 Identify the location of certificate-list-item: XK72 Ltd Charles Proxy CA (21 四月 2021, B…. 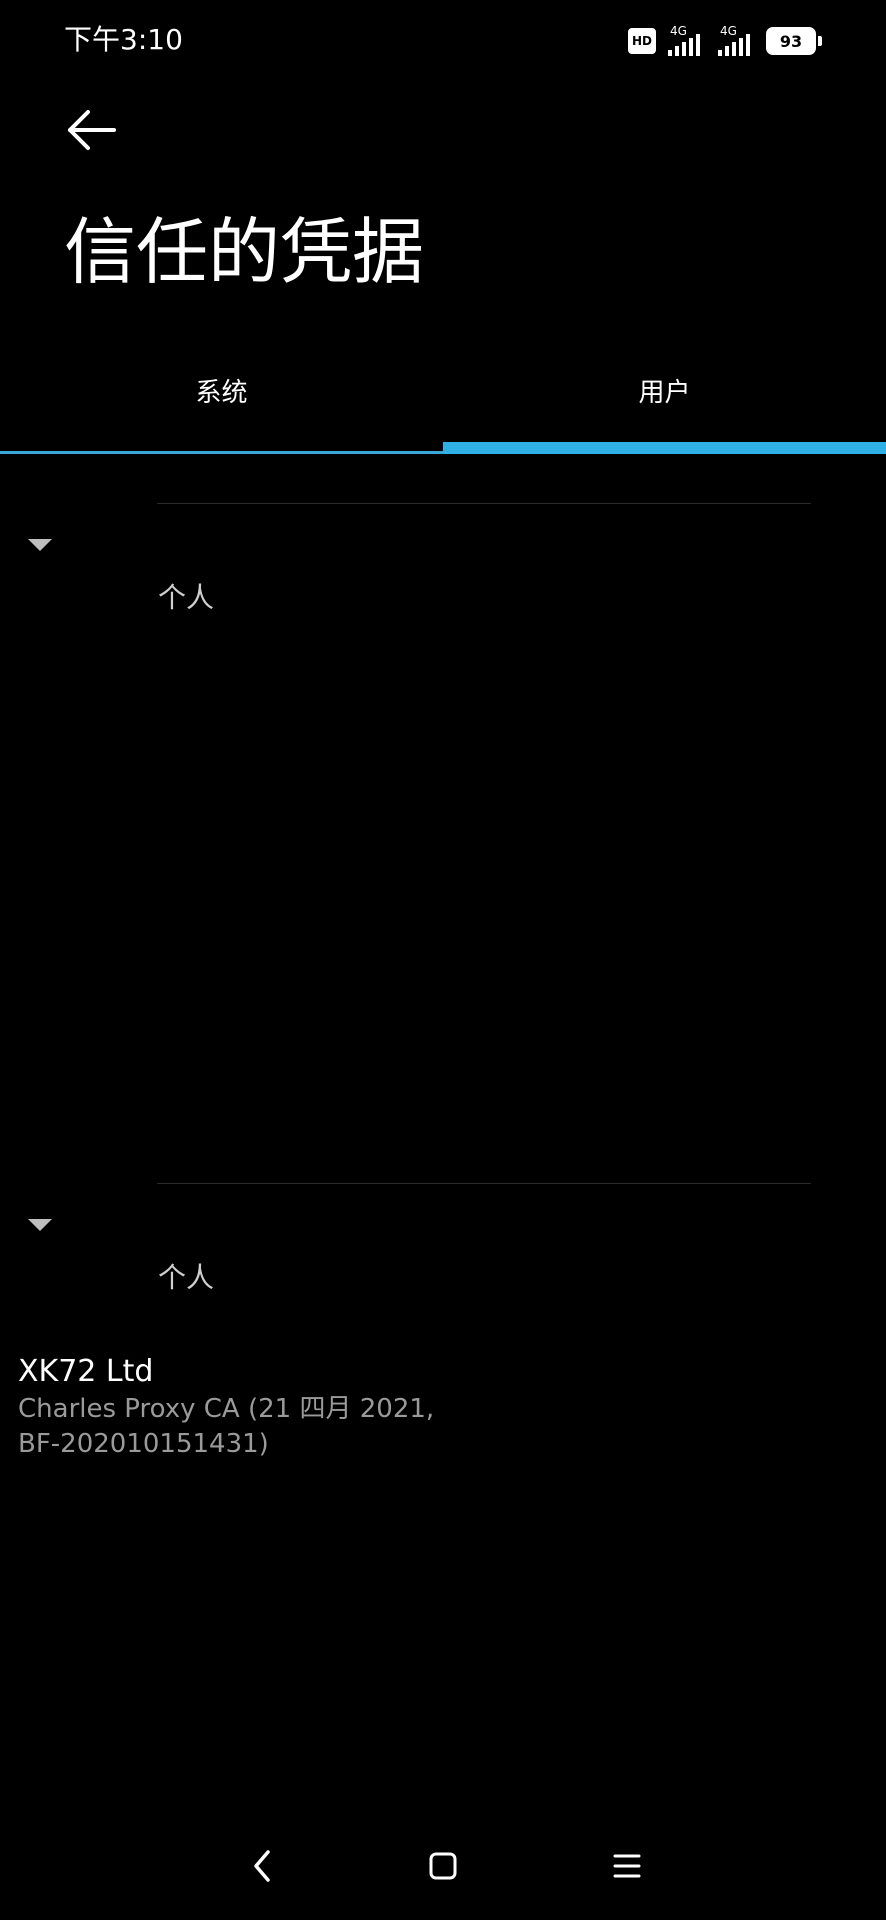
(443, 1400).